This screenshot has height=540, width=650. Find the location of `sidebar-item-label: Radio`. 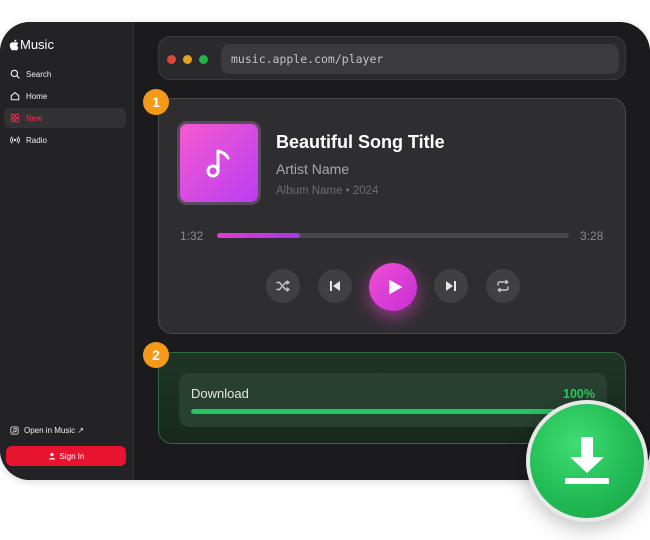

sidebar-item-label: Radio is located at coordinates (36, 140).